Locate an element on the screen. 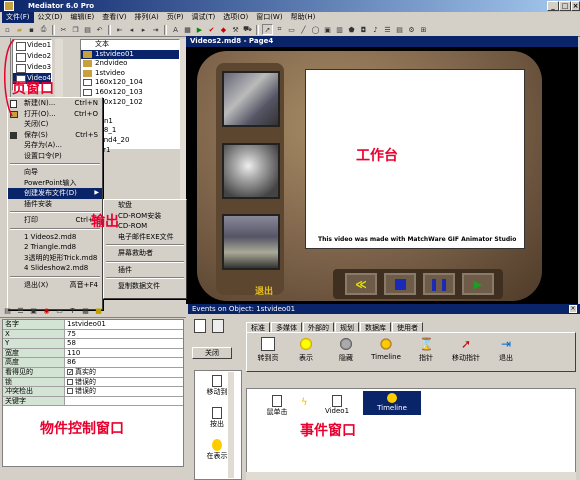 The height and width of the screenshot is (480, 580). action-pointer: ⌛ 指针 is located at coordinates (426, 350).